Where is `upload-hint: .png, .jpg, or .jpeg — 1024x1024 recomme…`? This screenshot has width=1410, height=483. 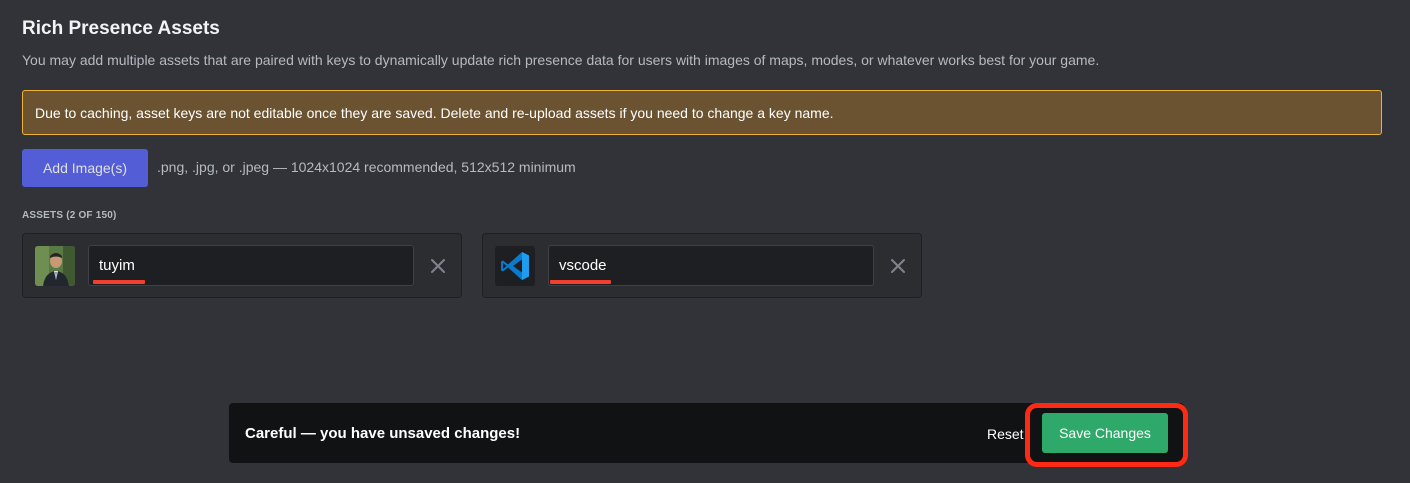
upload-hint: .png, .jpg, or .jpeg — 1024x1024 recomme… is located at coordinates (366, 167).